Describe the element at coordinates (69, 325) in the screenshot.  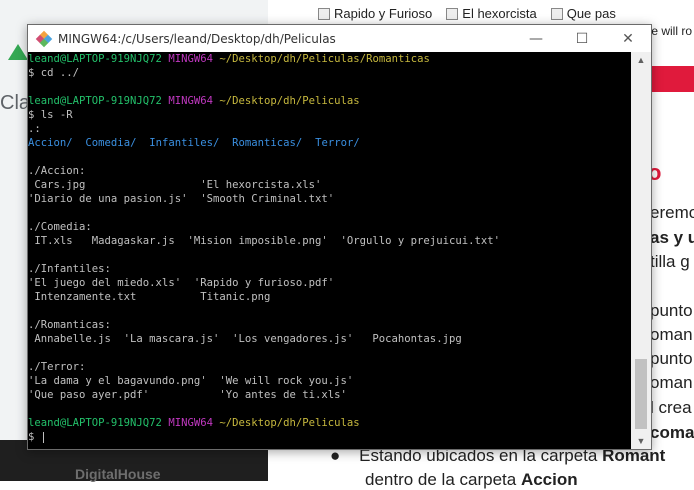
I see `section-header: ./Romanticas:` at that location.